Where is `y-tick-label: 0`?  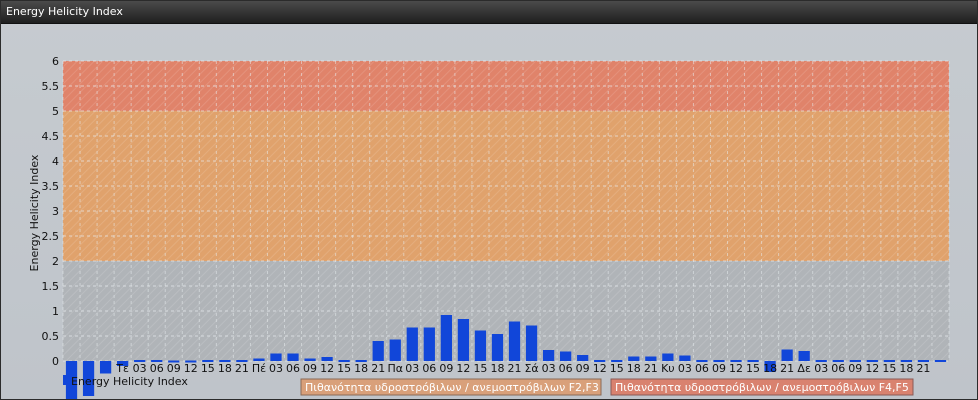 y-tick-label: 0 is located at coordinates (55, 361).